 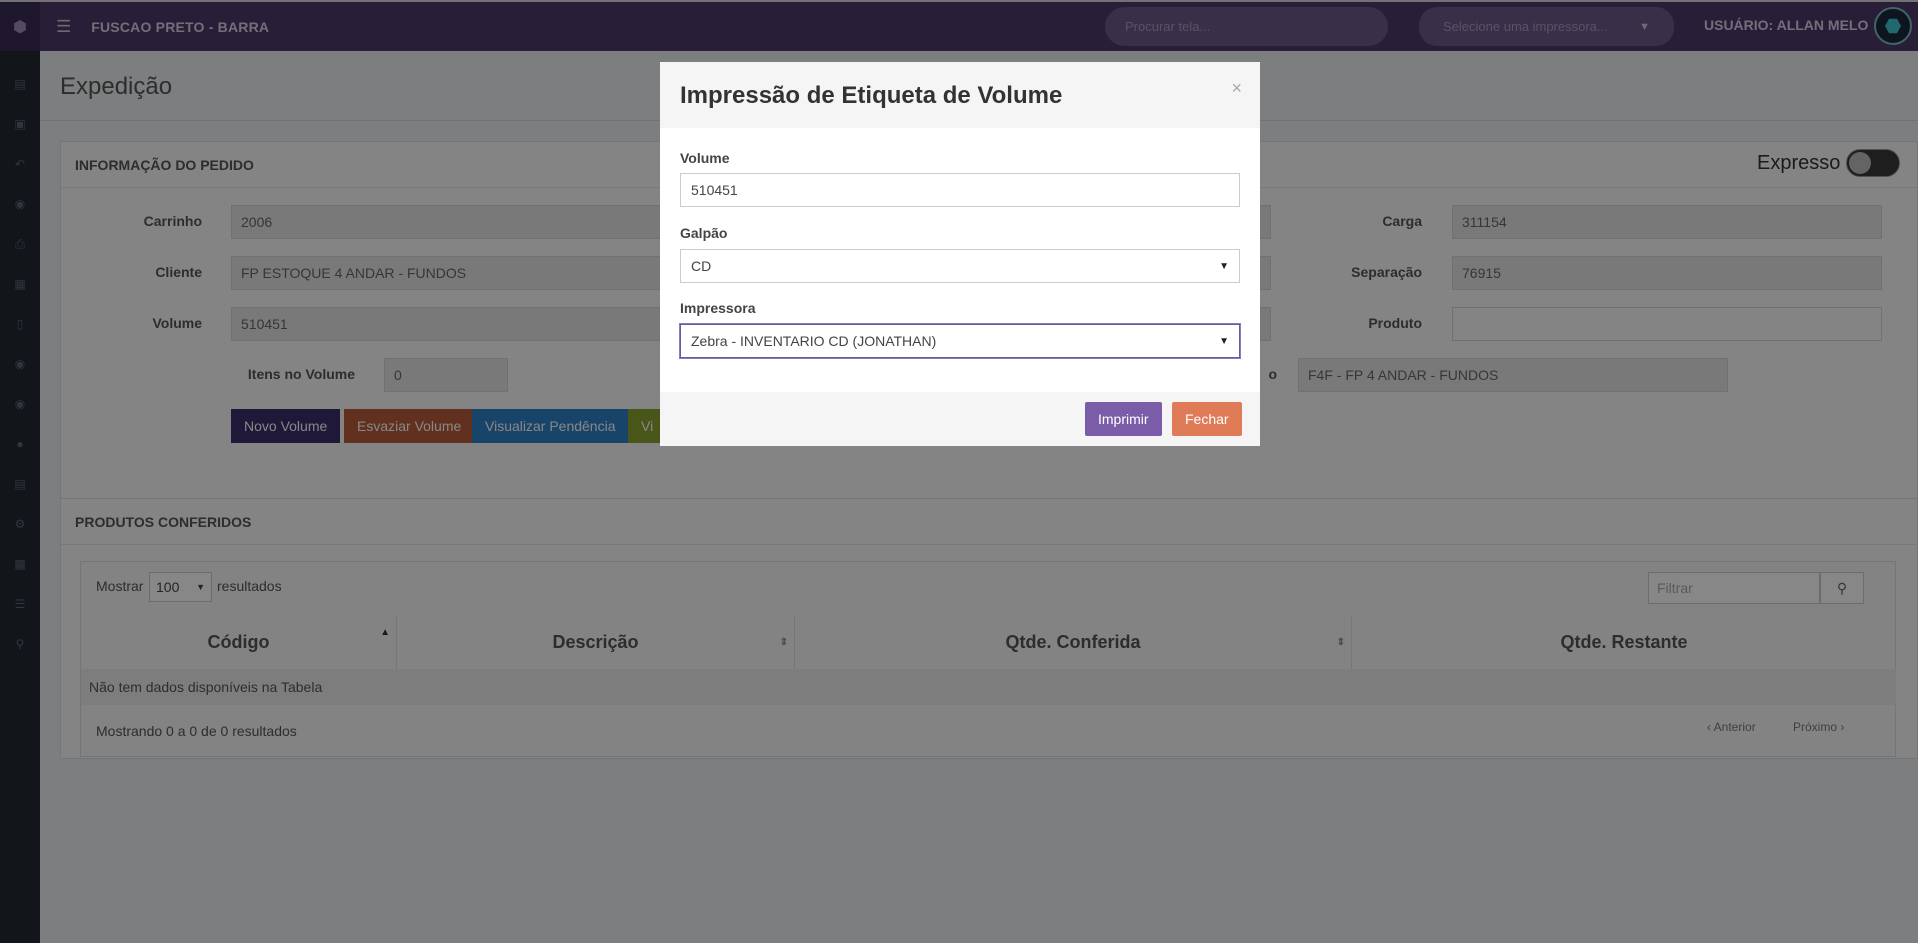 I want to click on galpao-selected: CD, so click(x=701, y=266).